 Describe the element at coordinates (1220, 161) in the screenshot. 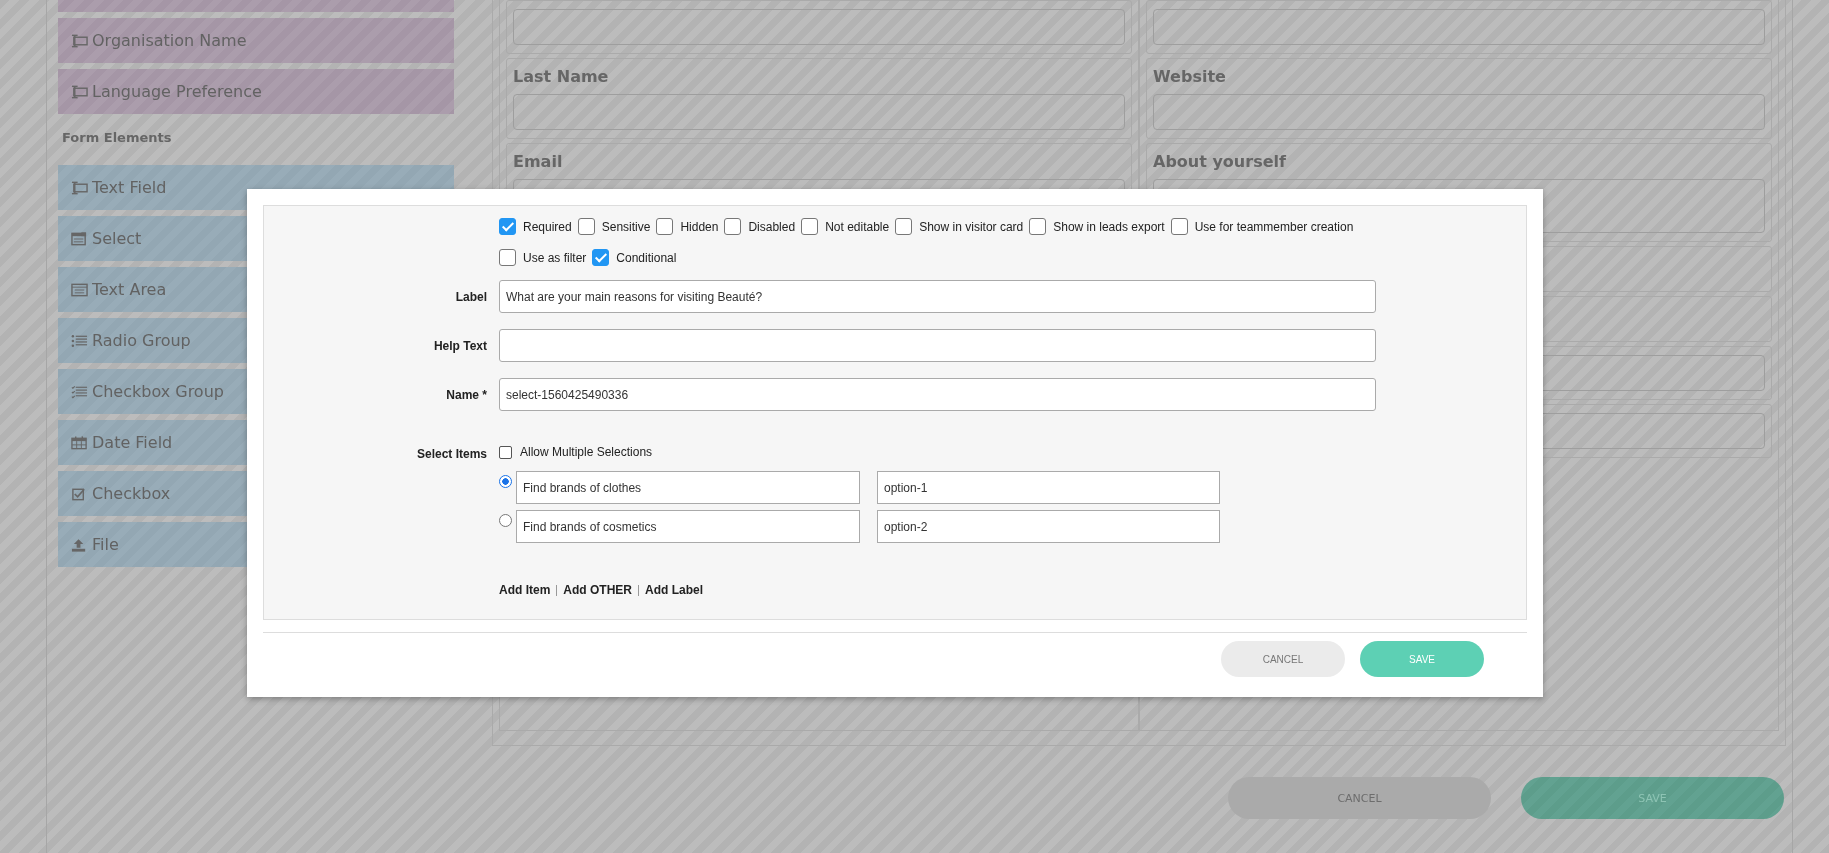

I see `field-label: About yourself` at that location.